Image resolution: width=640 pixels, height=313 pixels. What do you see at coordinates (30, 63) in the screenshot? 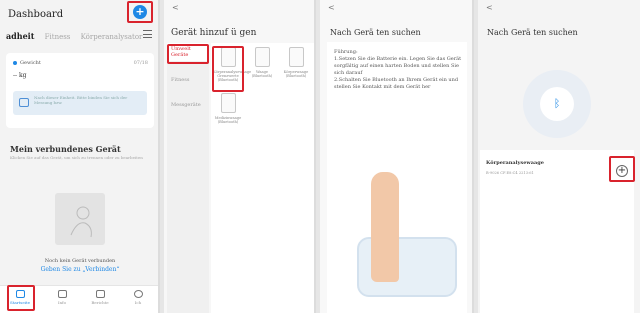
I see `weight-label: Gewicht` at bounding box center [30, 63].